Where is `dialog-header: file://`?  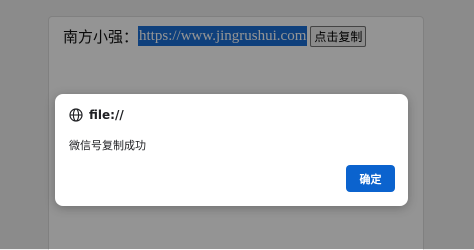 dialog-header: file:// is located at coordinates (96, 115).